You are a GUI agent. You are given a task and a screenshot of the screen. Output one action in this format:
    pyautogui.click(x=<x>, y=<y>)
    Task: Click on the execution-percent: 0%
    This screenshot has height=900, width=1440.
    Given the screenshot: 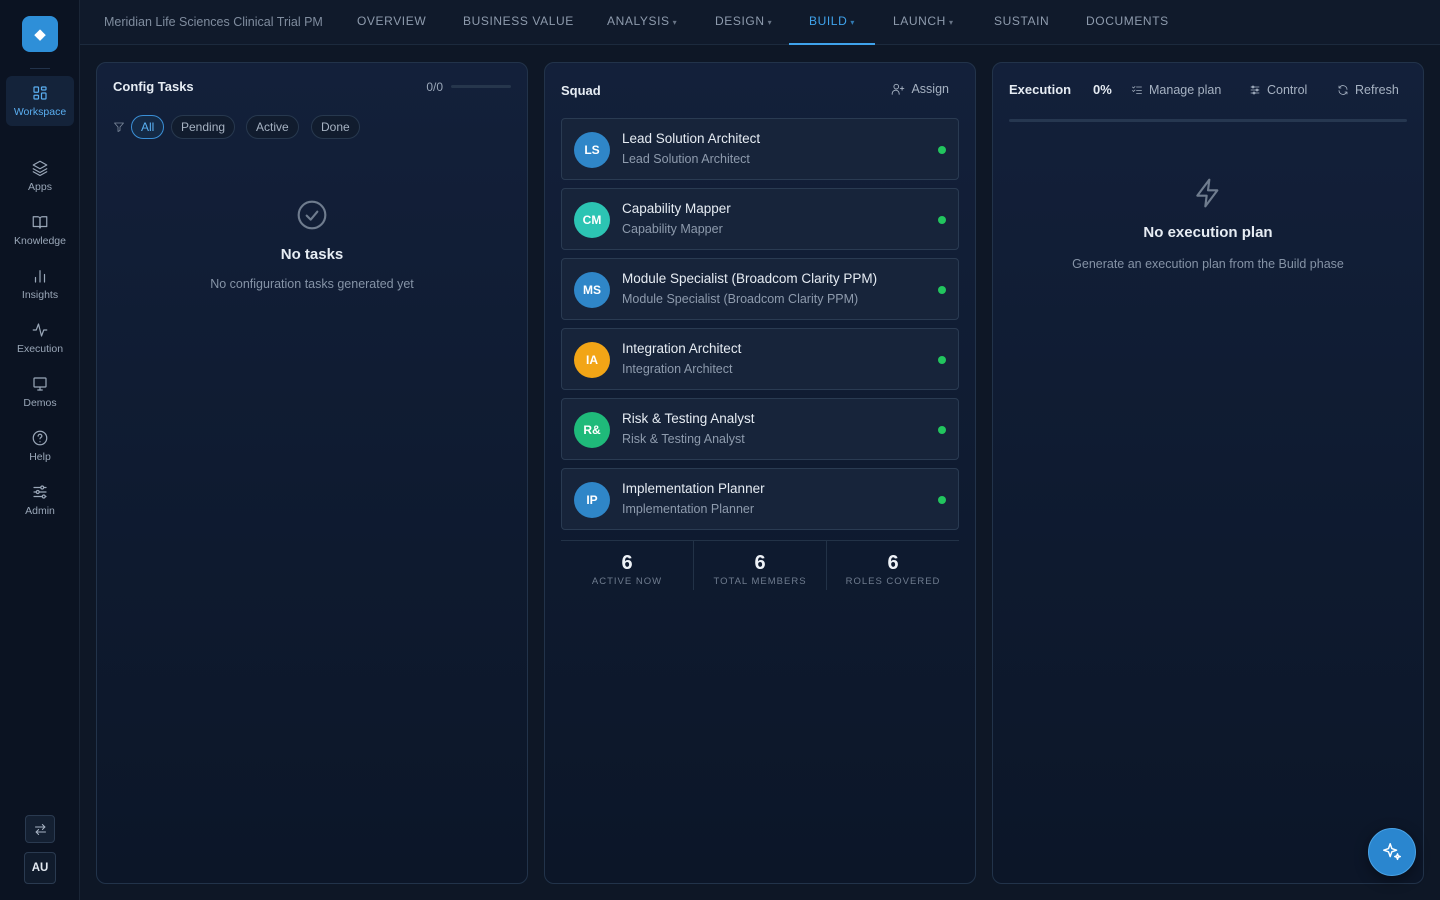 What is the action you would take?
    pyautogui.click(x=1102, y=89)
    